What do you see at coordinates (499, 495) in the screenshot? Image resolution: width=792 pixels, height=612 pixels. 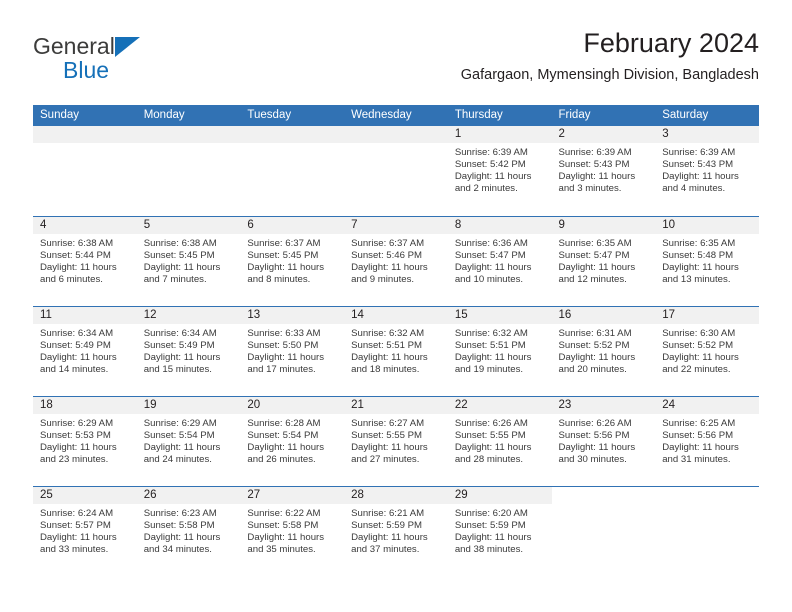 I see `day-number: 29` at bounding box center [499, 495].